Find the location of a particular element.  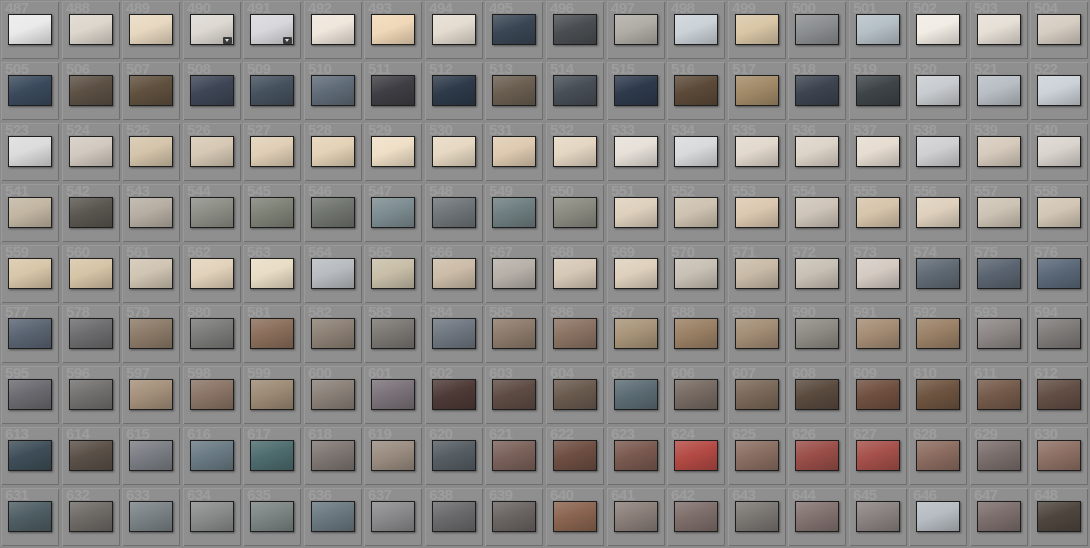

thumbnail-cell: 545 is located at coordinates (272, 213).